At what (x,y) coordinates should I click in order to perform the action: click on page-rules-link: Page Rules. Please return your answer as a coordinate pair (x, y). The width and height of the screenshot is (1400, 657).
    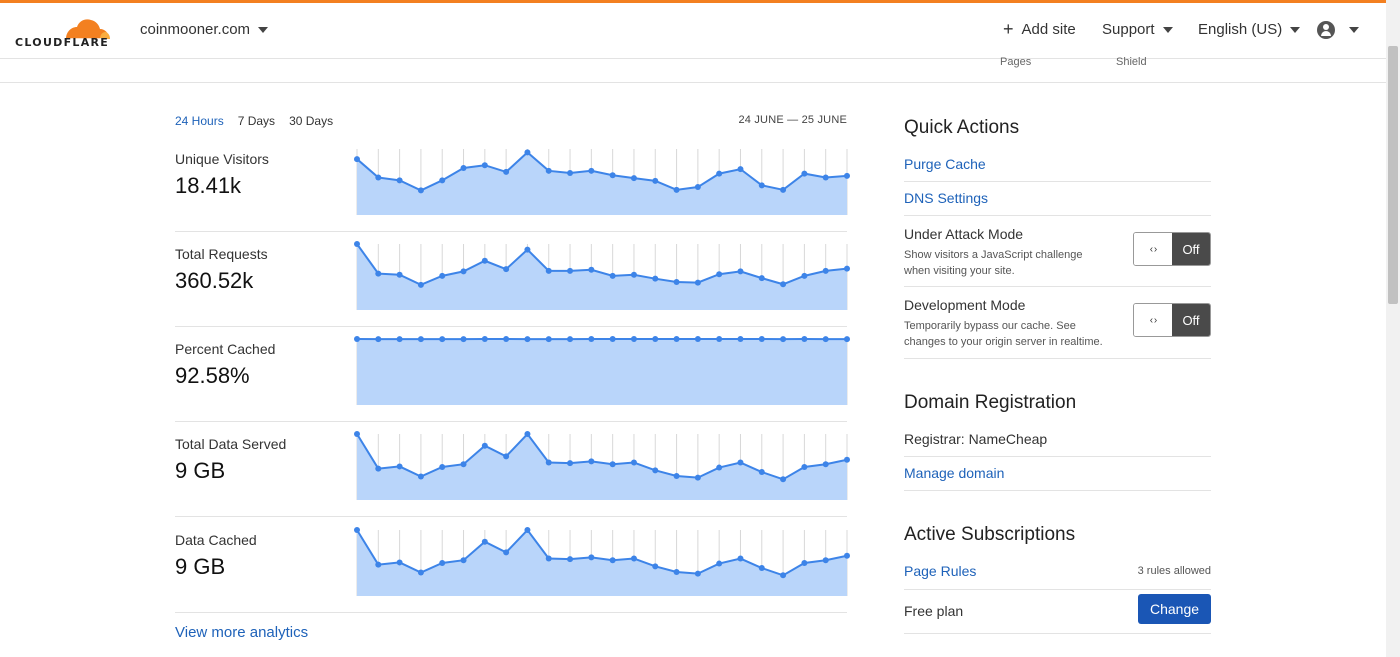
    Looking at the image, I should click on (940, 571).